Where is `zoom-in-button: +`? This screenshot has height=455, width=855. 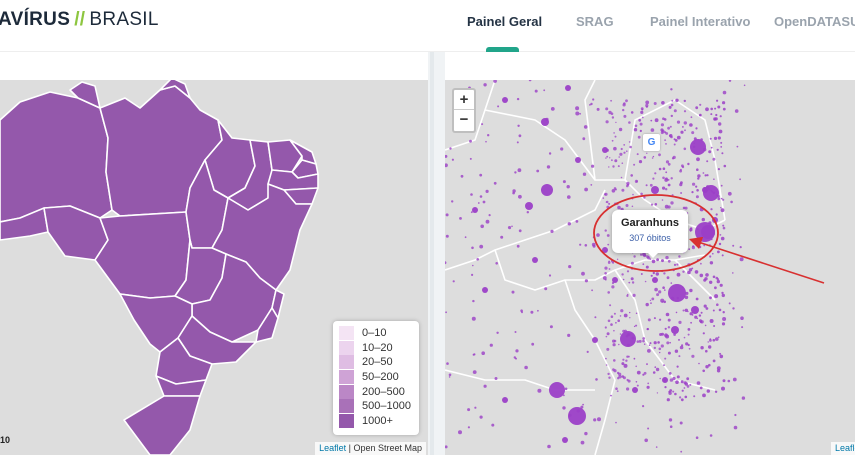 zoom-in-button: + is located at coordinates (464, 100).